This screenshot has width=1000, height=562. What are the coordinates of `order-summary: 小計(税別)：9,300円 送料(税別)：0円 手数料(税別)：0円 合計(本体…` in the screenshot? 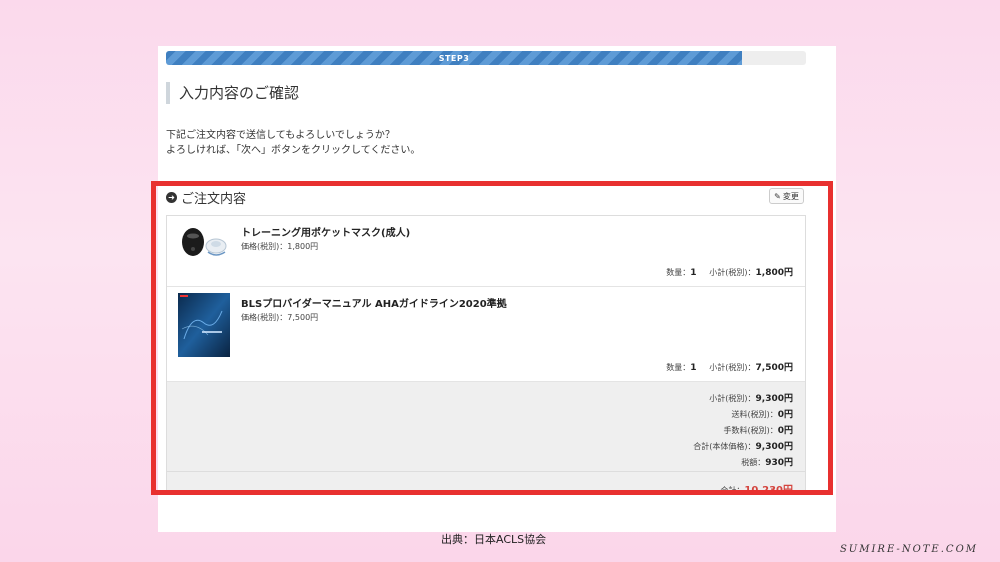 It's located at (486, 427).